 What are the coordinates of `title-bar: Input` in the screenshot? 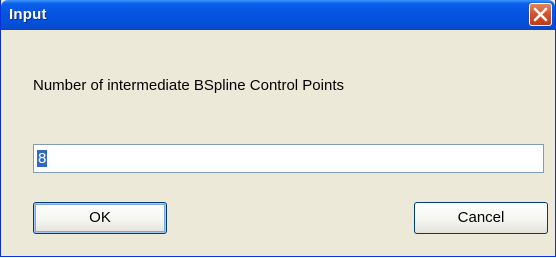 It's located at (278, 15).